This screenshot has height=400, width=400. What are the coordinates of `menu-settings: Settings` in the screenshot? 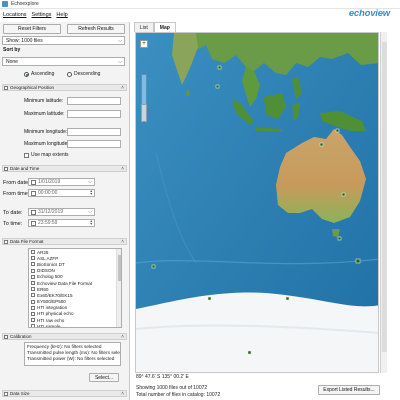 It's located at (41, 15).